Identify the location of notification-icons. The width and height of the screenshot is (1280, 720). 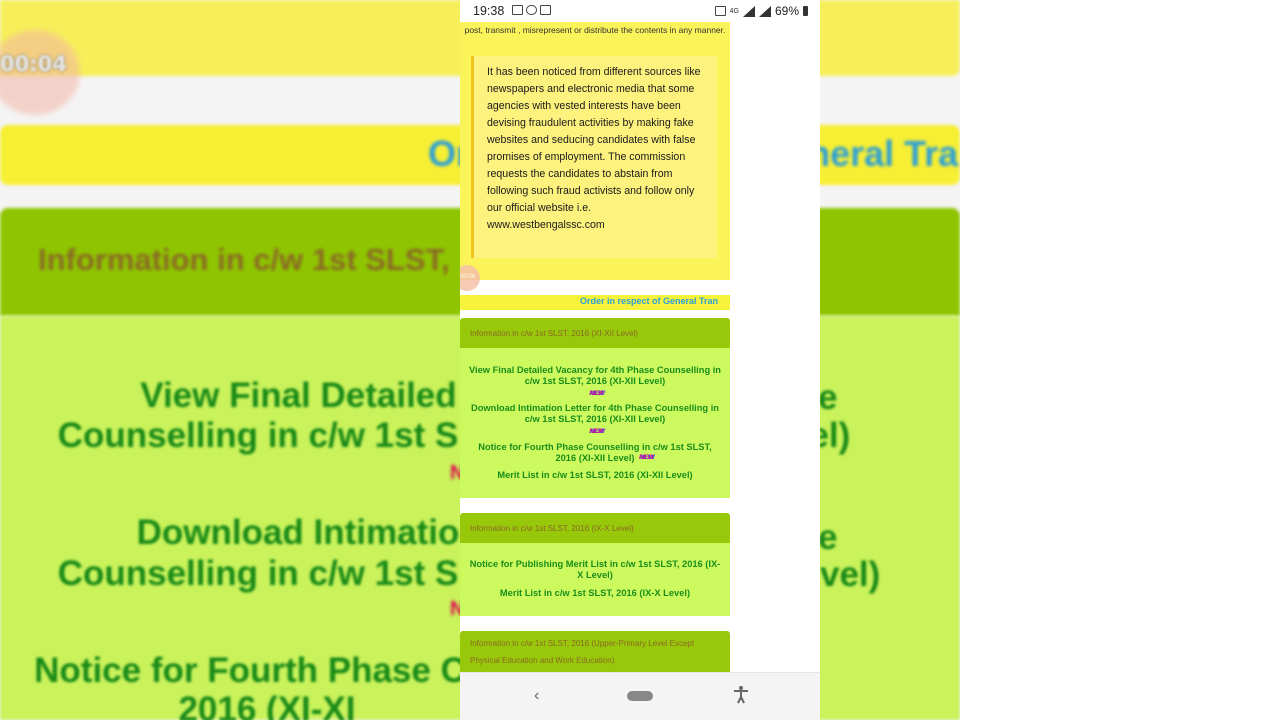
(531, 10).